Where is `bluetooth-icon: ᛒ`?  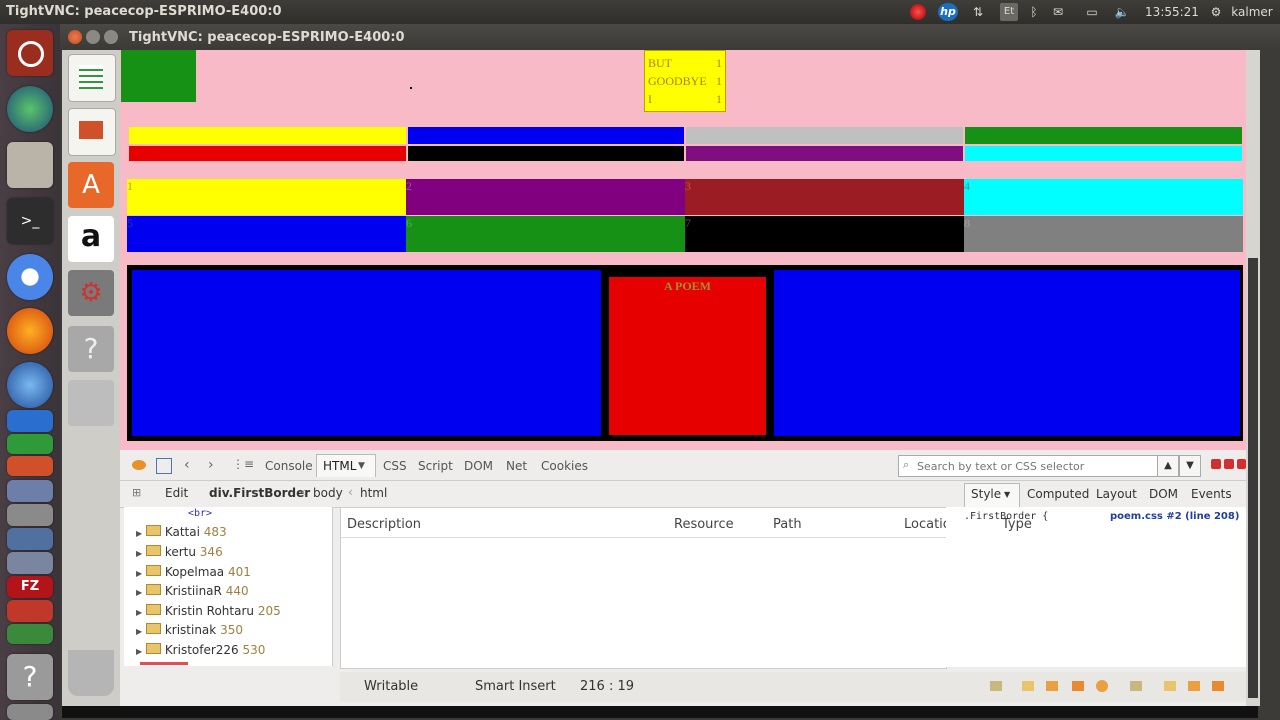 bluetooth-icon: ᛒ is located at coordinates (1034, 12).